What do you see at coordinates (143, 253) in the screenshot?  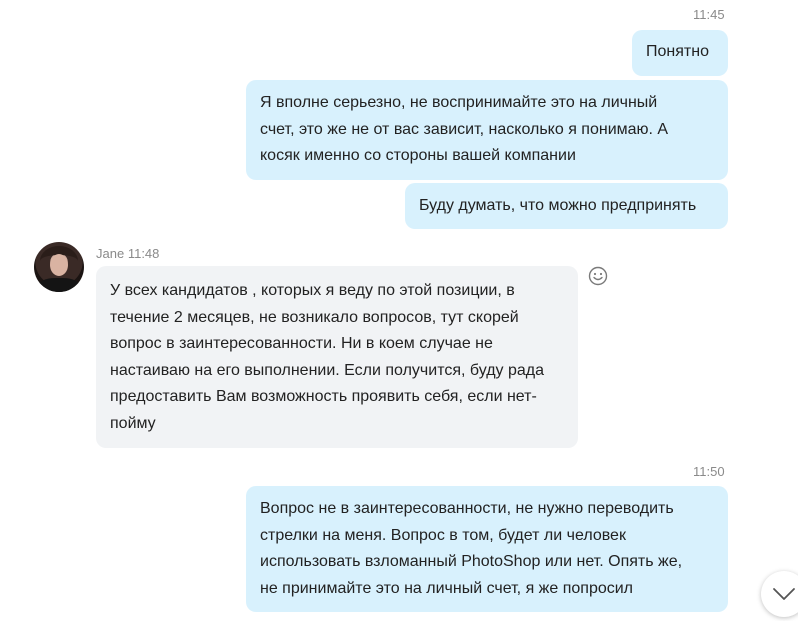 I see `sender-time: 11:48` at bounding box center [143, 253].